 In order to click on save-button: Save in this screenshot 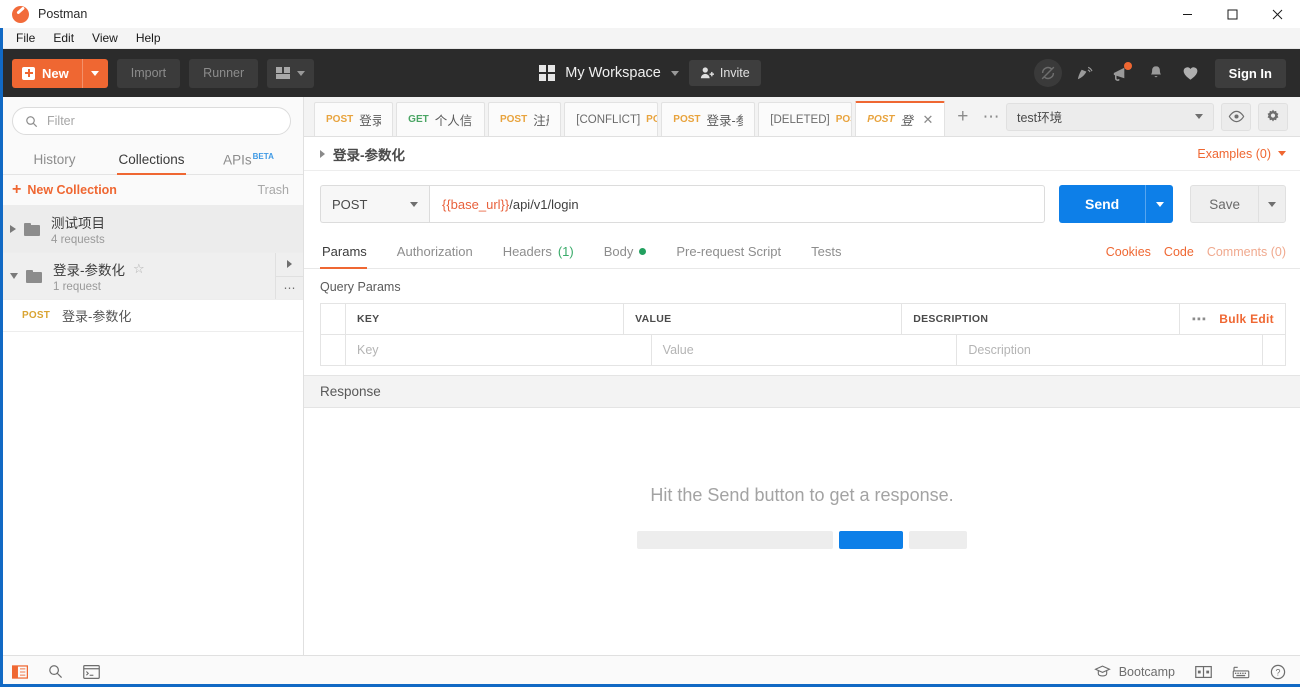, I will do `click(1224, 204)`.